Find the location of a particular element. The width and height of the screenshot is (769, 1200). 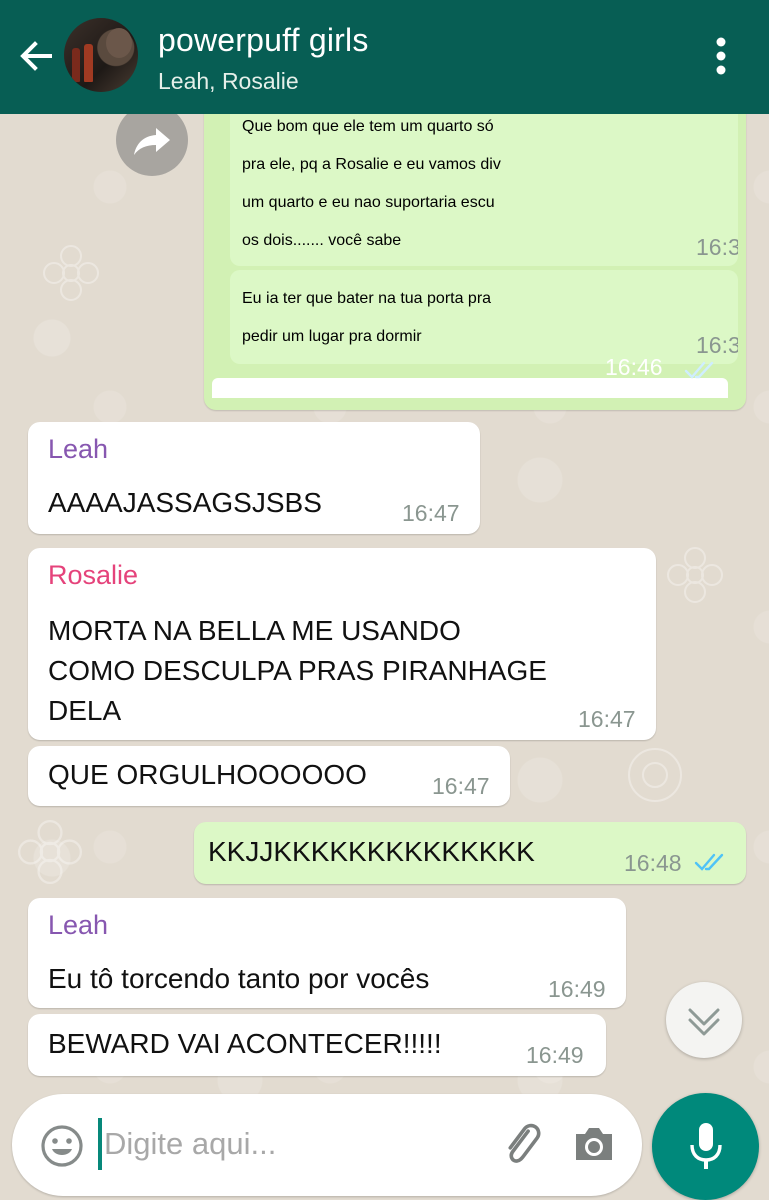

message-bubble-incoming: BEWARD VAI ACONTECER!!!!! 16:49 is located at coordinates (317, 1045).